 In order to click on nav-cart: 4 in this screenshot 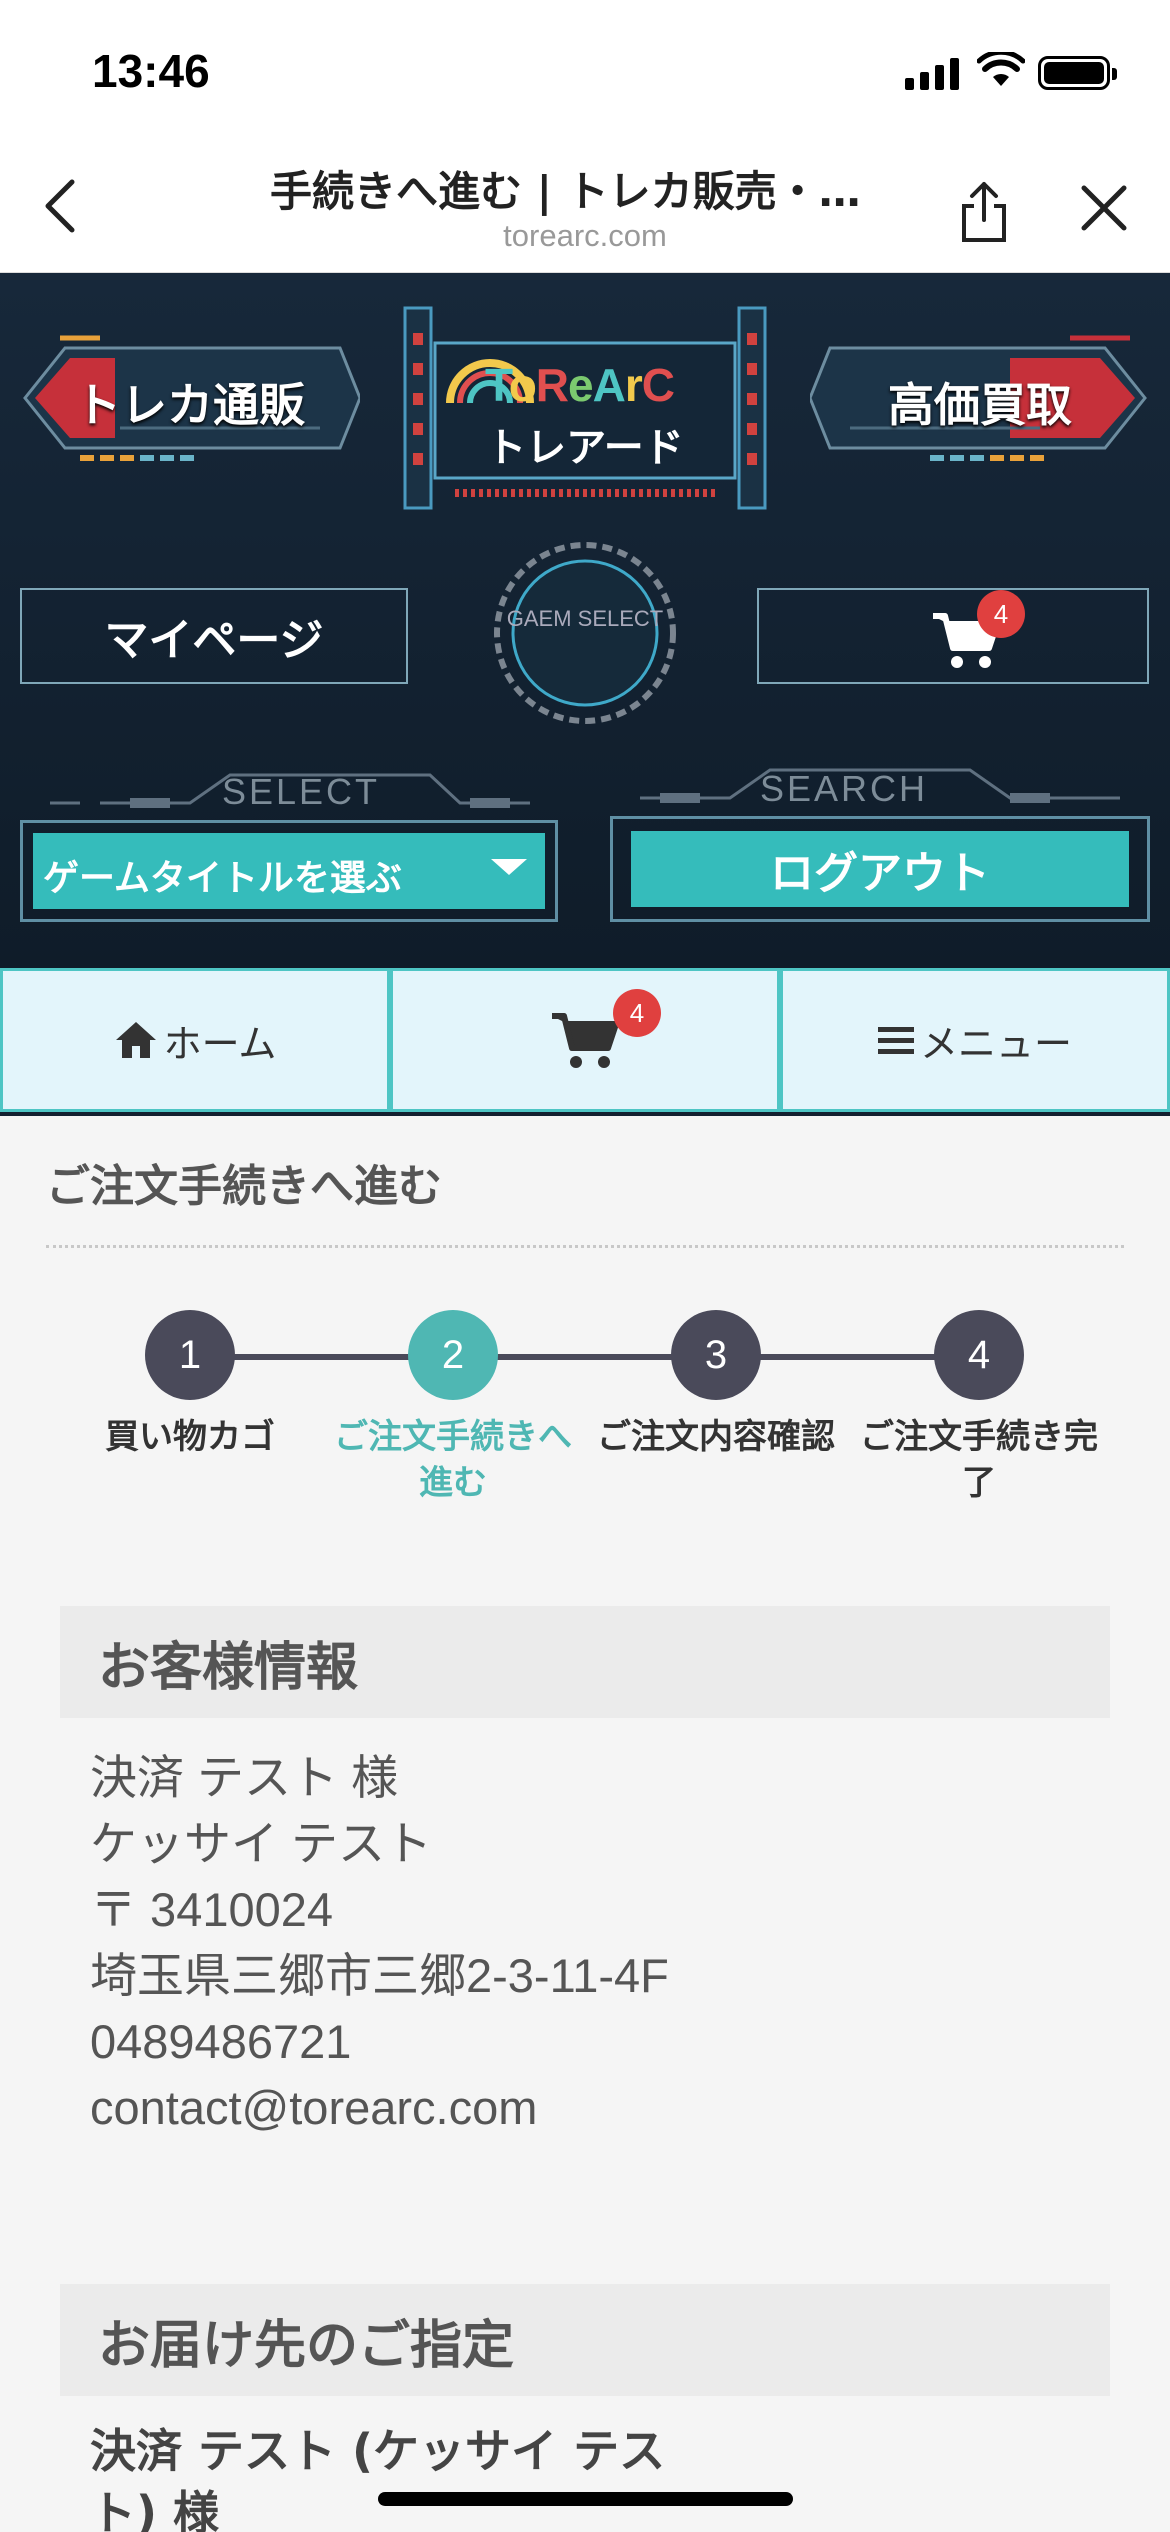, I will do `click(585, 1040)`.